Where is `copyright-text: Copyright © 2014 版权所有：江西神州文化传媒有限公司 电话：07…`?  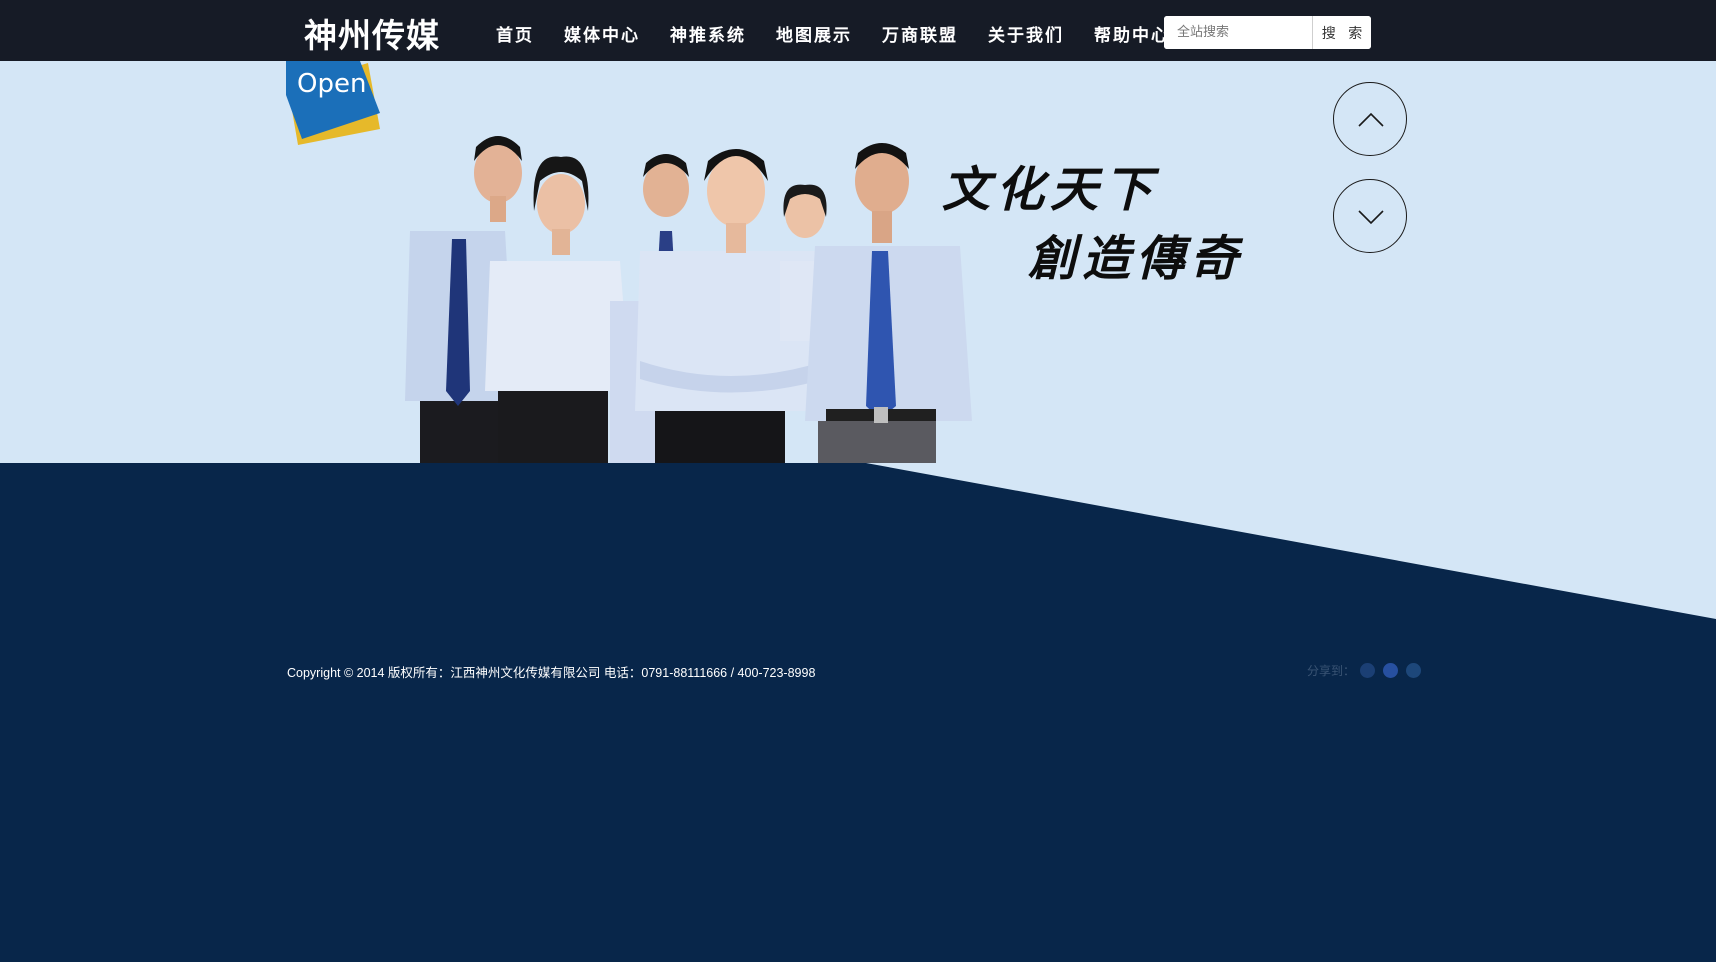
copyright-text: Copyright © 2014 版权所有：江西神州文化传媒有限公司 电话：07… is located at coordinates (551, 673).